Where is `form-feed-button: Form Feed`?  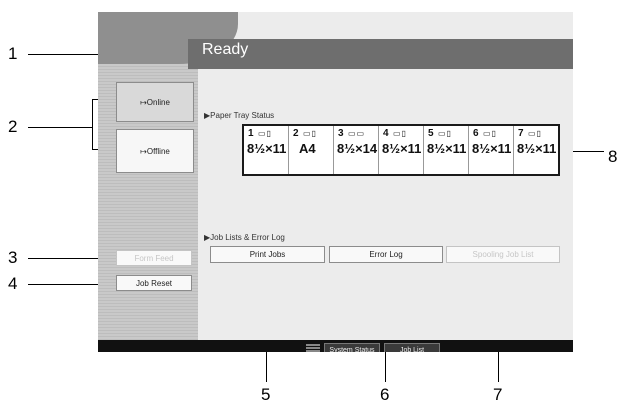
form-feed-button: Form Feed is located at coordinates (154, 258).